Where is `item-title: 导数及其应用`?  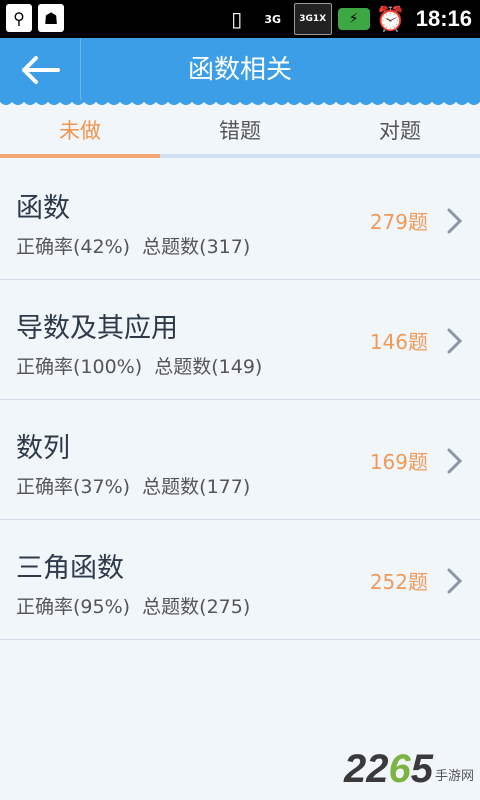
item-title: 导数及其应用 is located at coordinates (97, 328).